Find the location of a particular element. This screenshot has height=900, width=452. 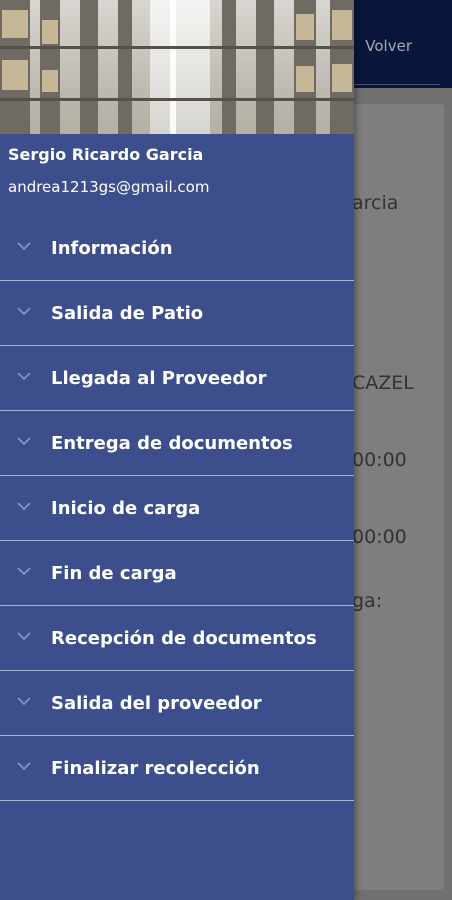

user-name: Sergio Ricardo Garcia is located at coordinates (106, 154).